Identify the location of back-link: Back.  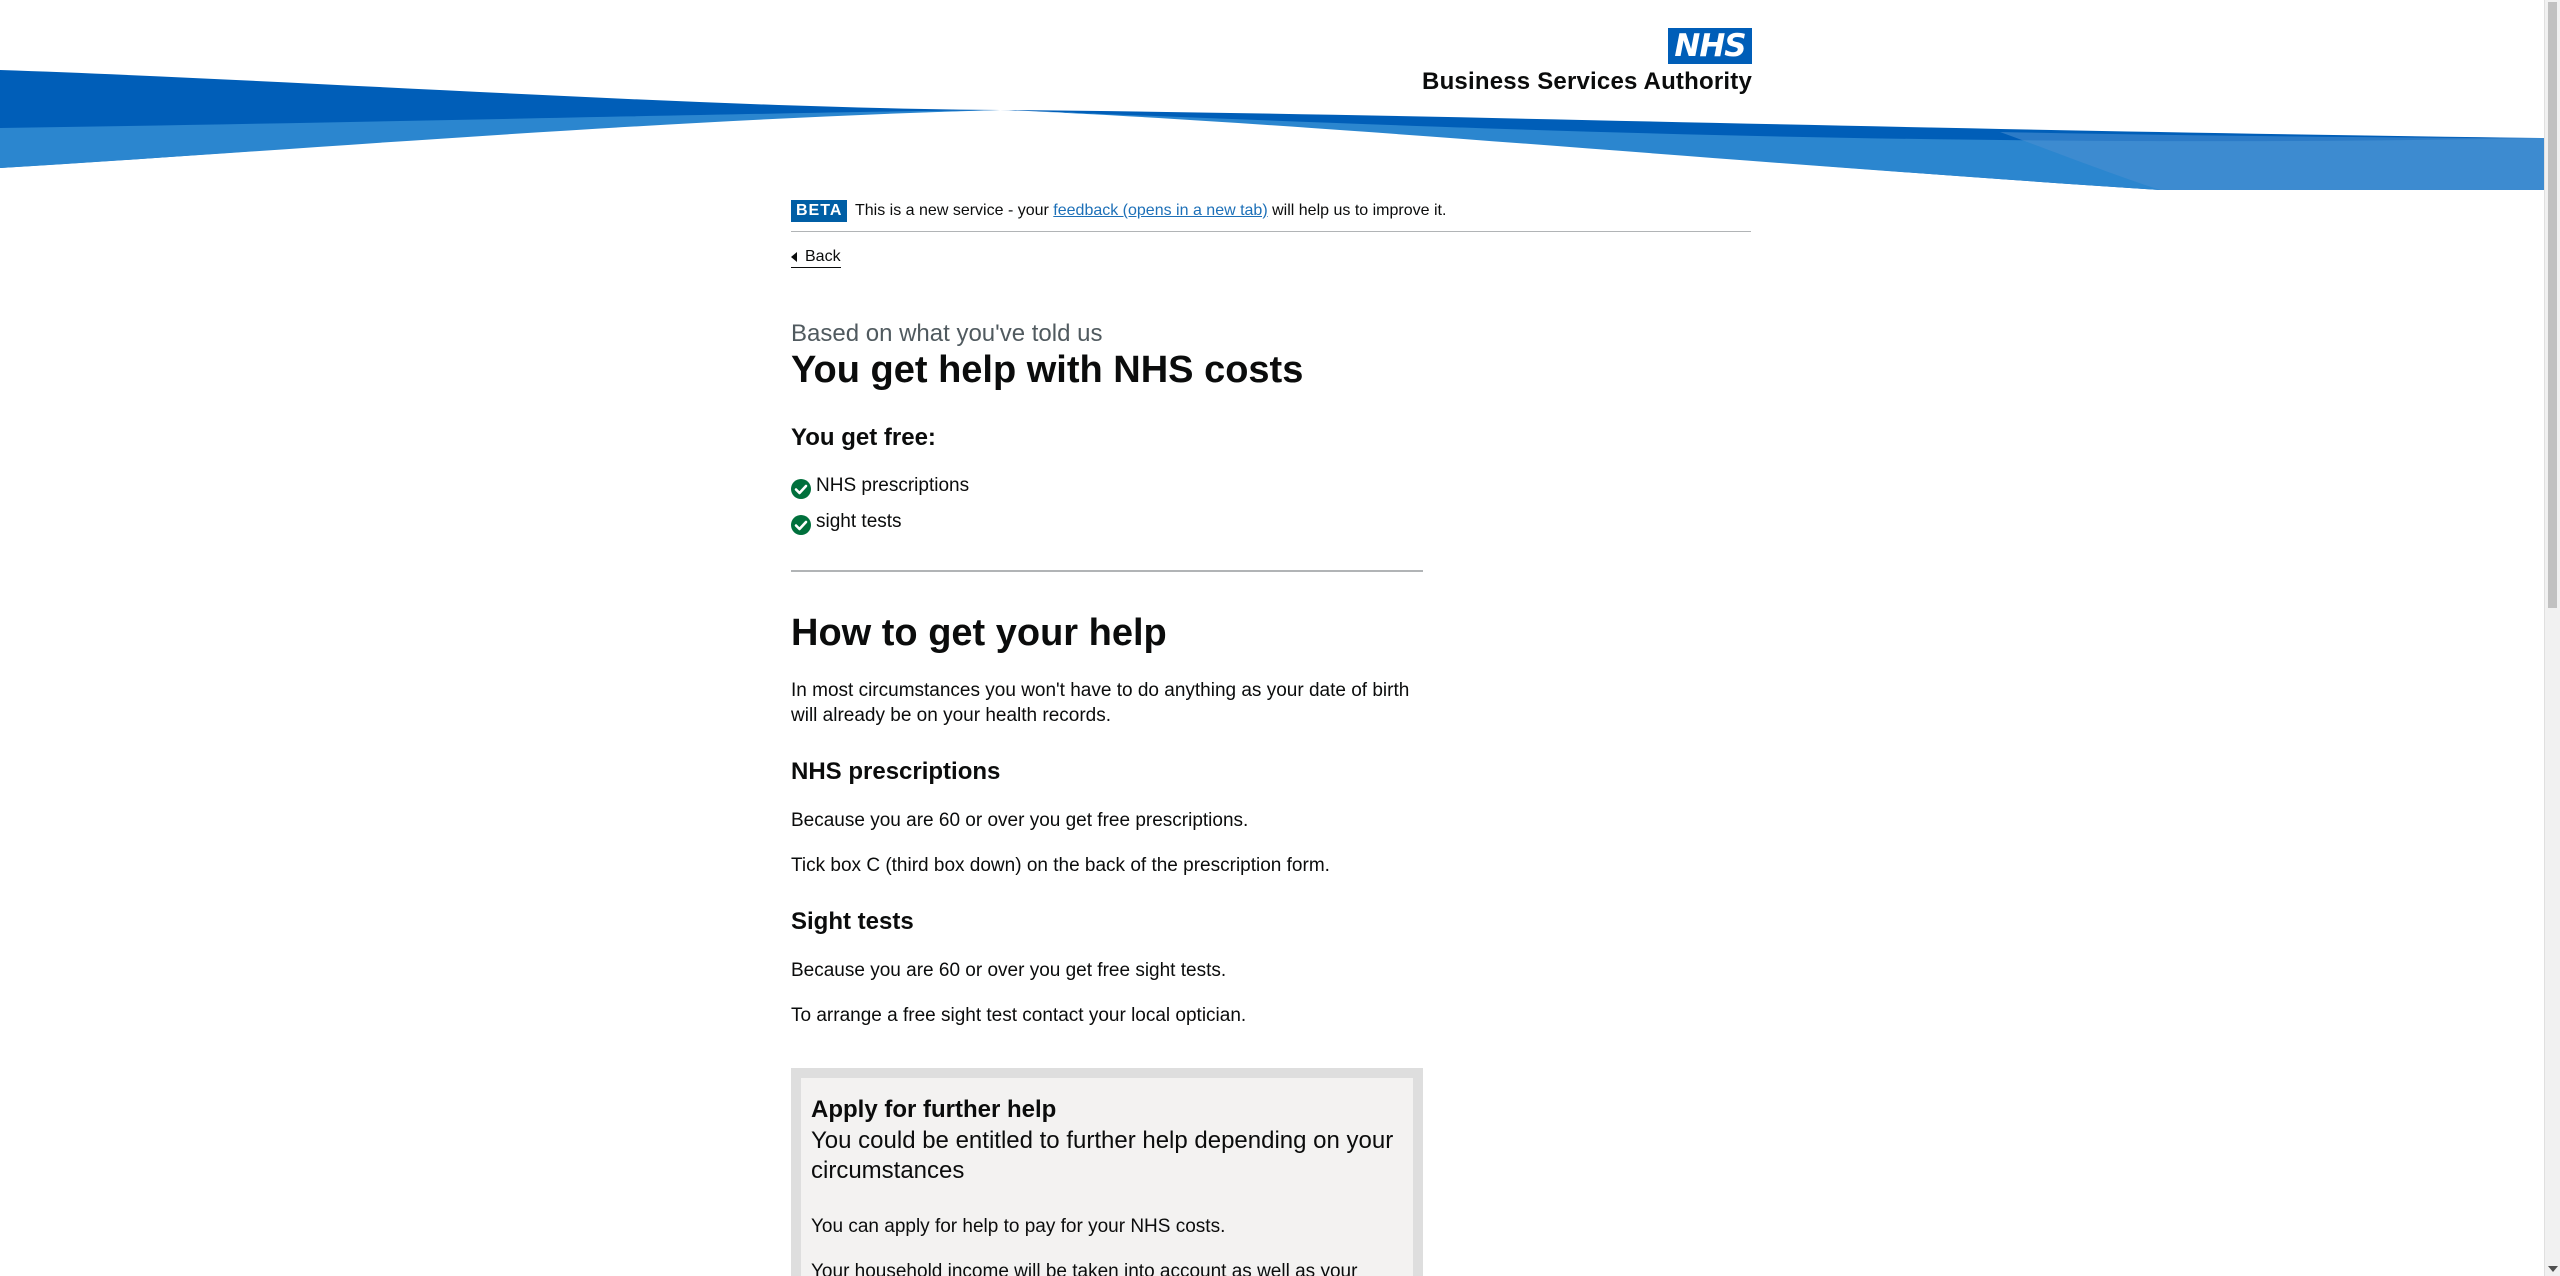
(816, 257).